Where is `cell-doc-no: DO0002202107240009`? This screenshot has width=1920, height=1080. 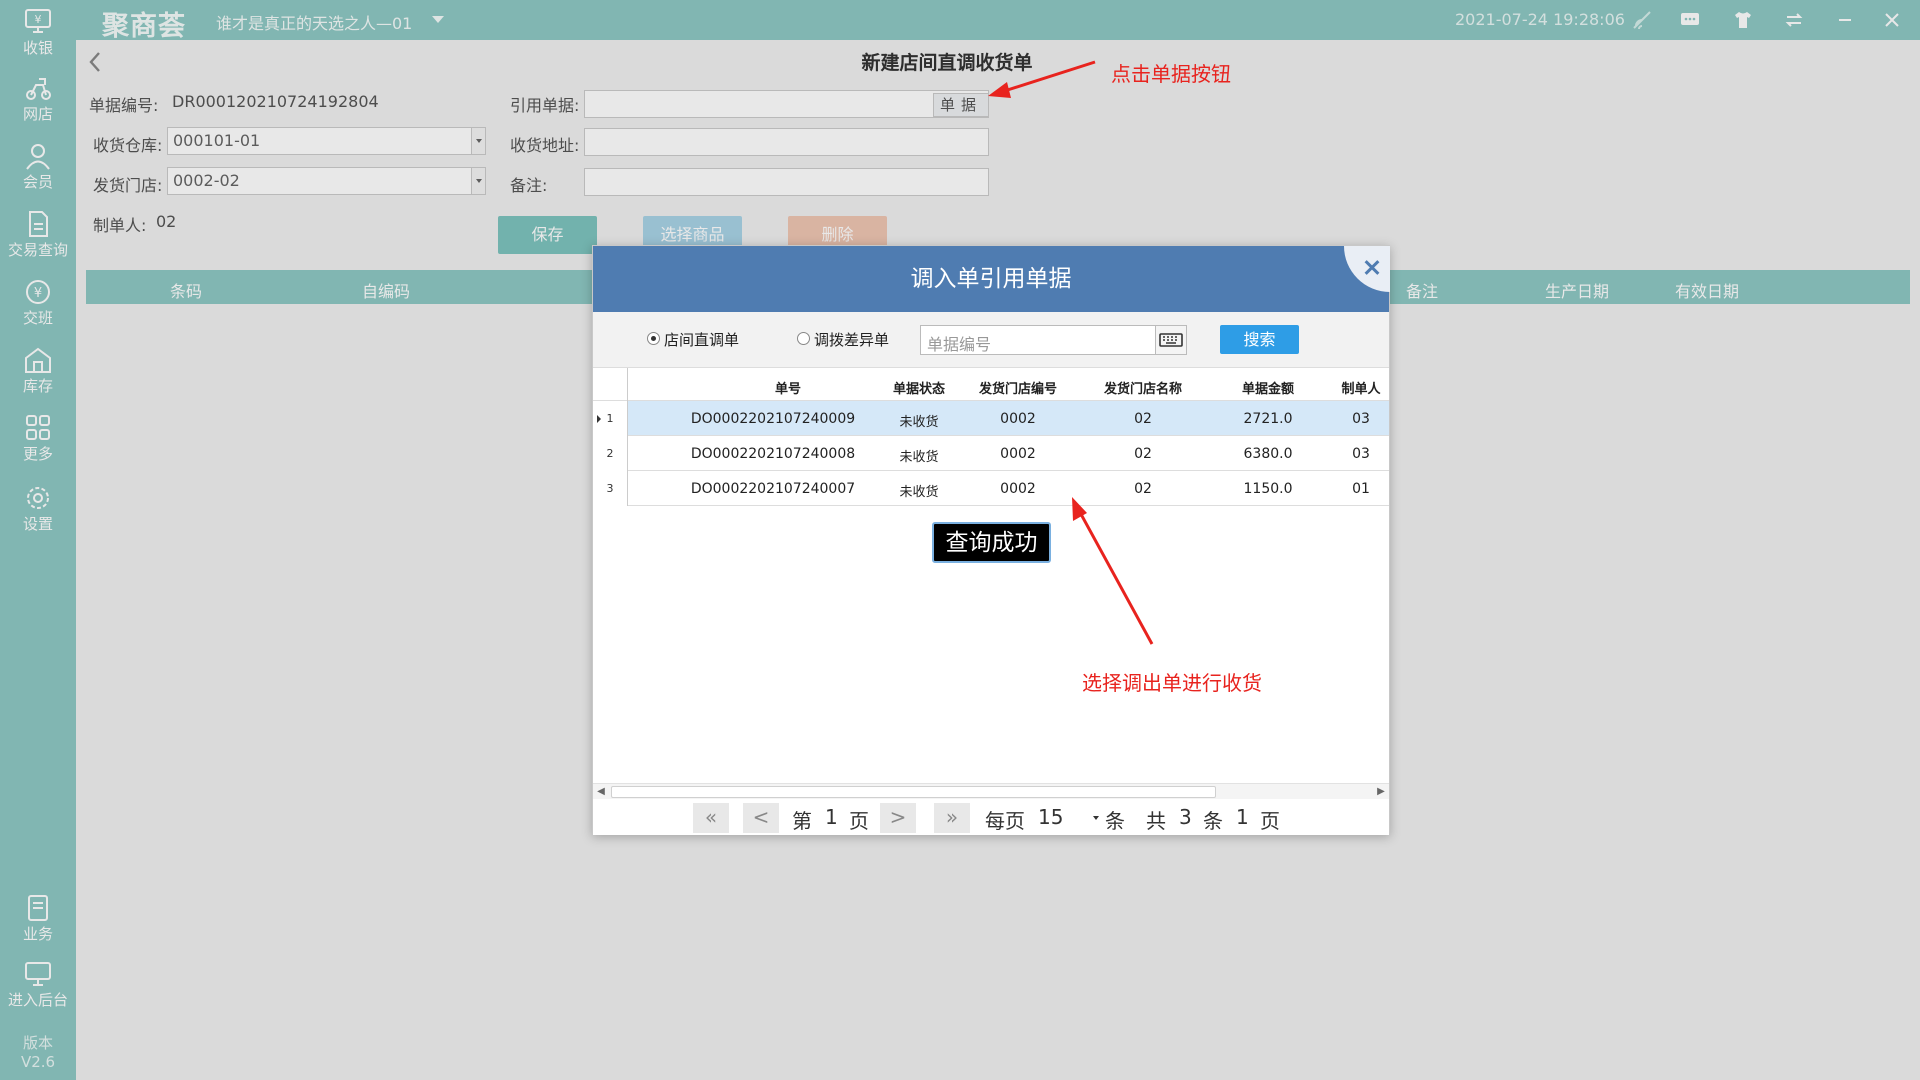 cell-doc-no: DO0002202107240009 is located at coordinates (773, 419).